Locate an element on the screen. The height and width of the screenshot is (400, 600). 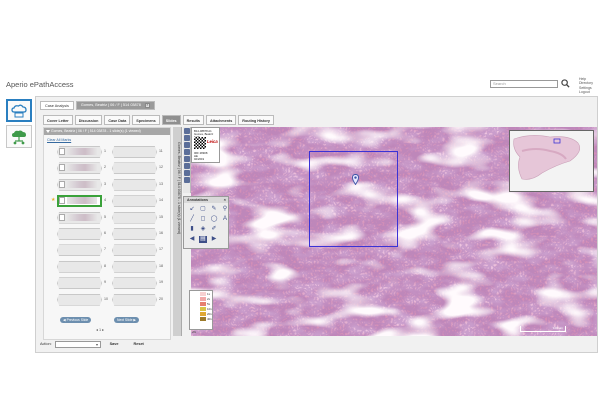
slide-slot: 14 is located at coordinates (137, 201).